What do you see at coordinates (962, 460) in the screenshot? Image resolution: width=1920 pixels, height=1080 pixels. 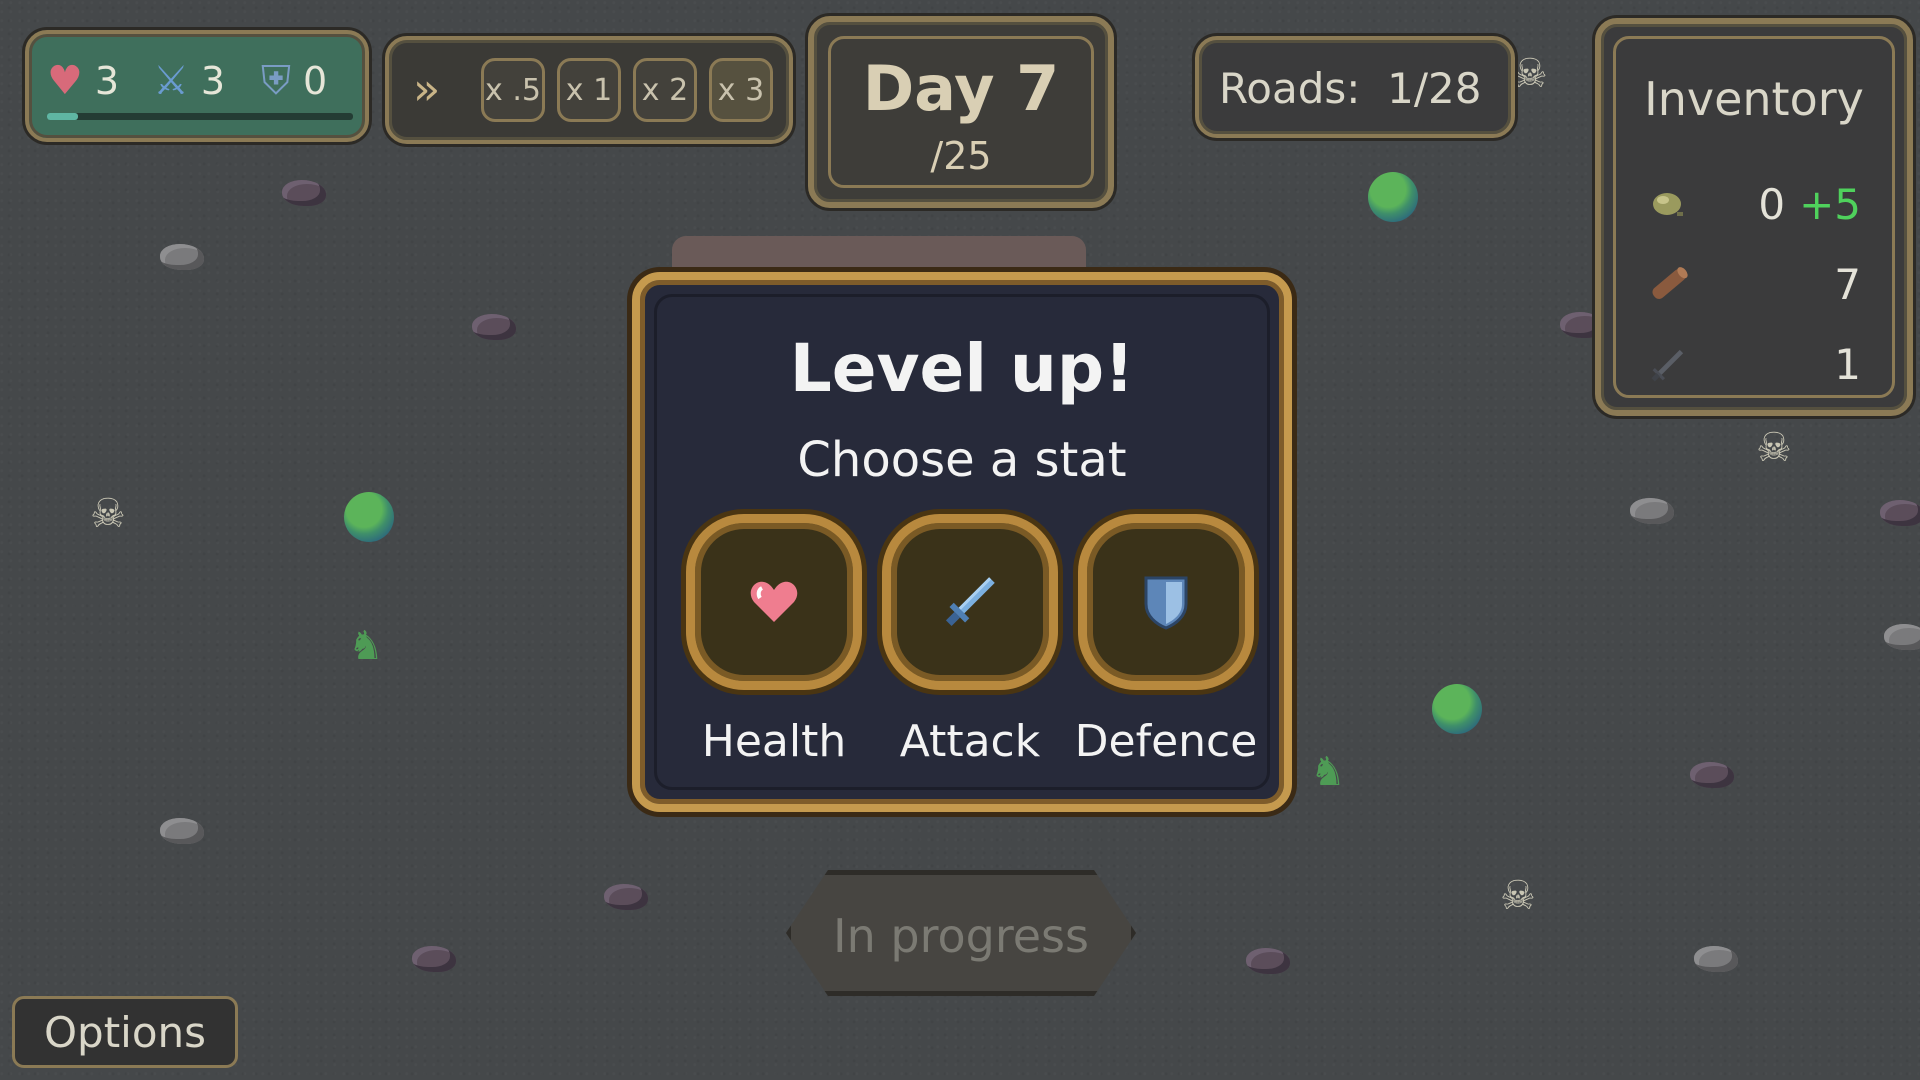 I see `dialog-subtitle: Choose a stat` at bounding box center [962, 460].